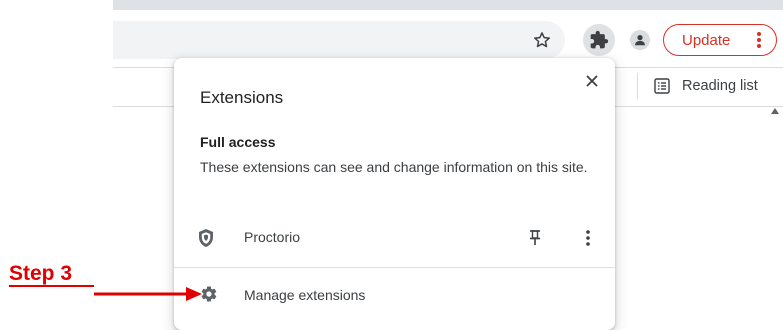  I want to click on bookmark-star-button, so click(542, 40).